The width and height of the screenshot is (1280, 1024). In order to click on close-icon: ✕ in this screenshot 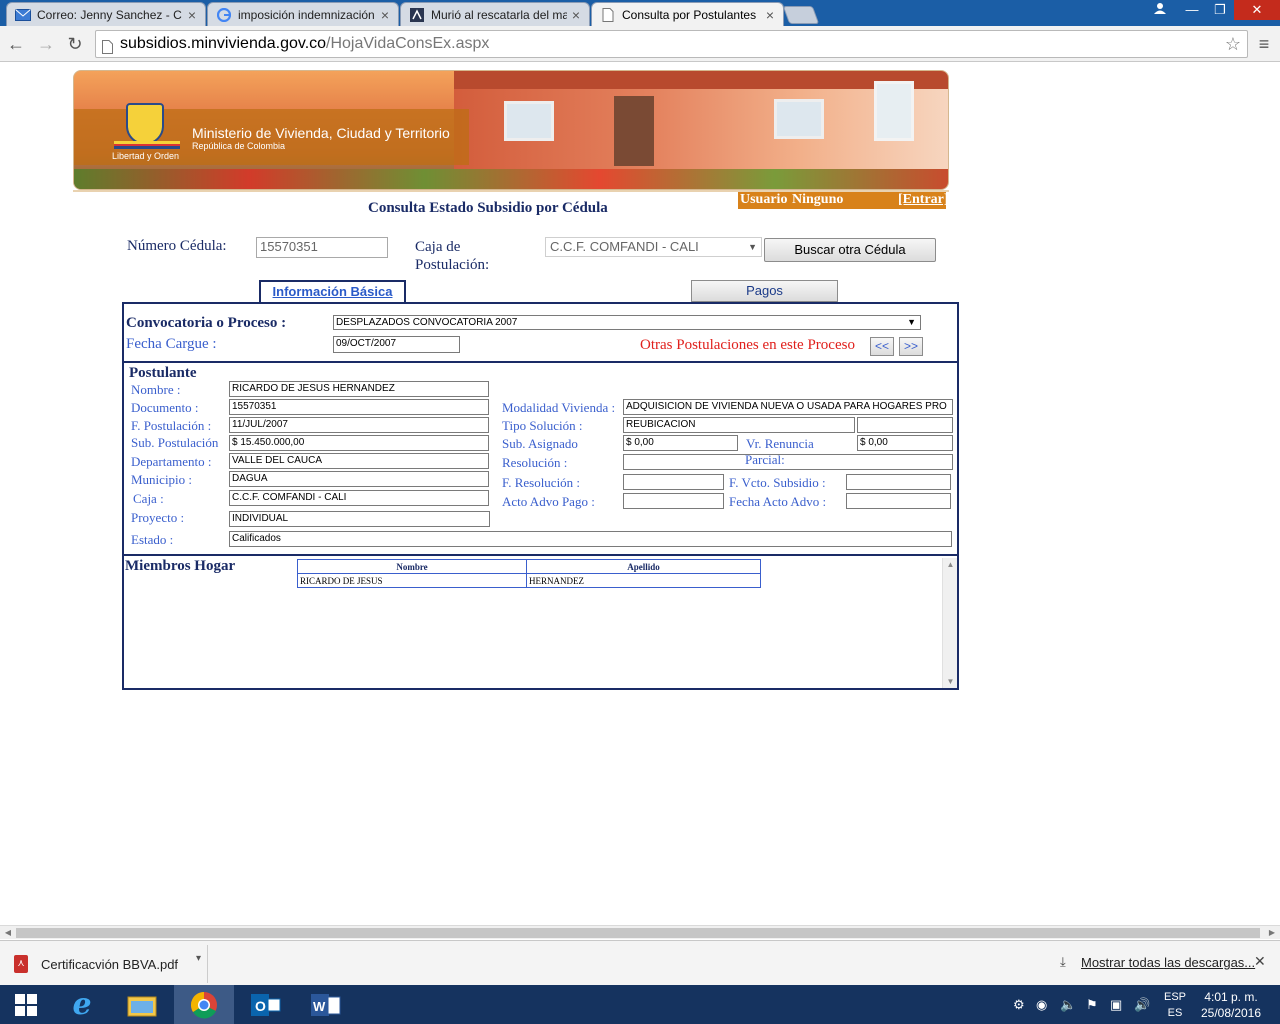, I will do `click(1260, 961)`.